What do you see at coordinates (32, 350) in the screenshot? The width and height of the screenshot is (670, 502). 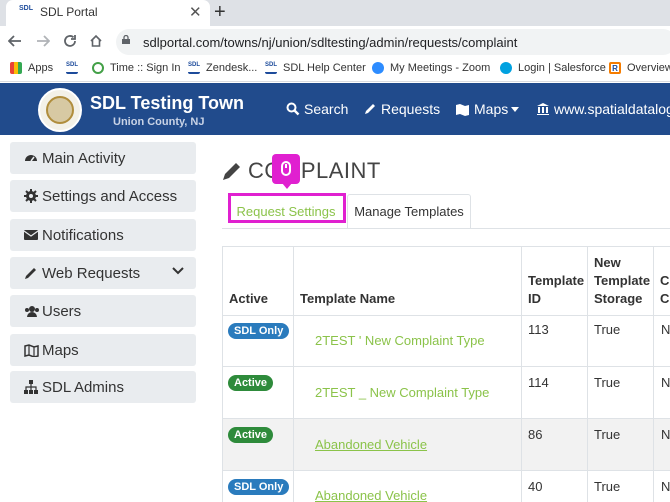 I see `map-icon` at bounding box center [32, 350].